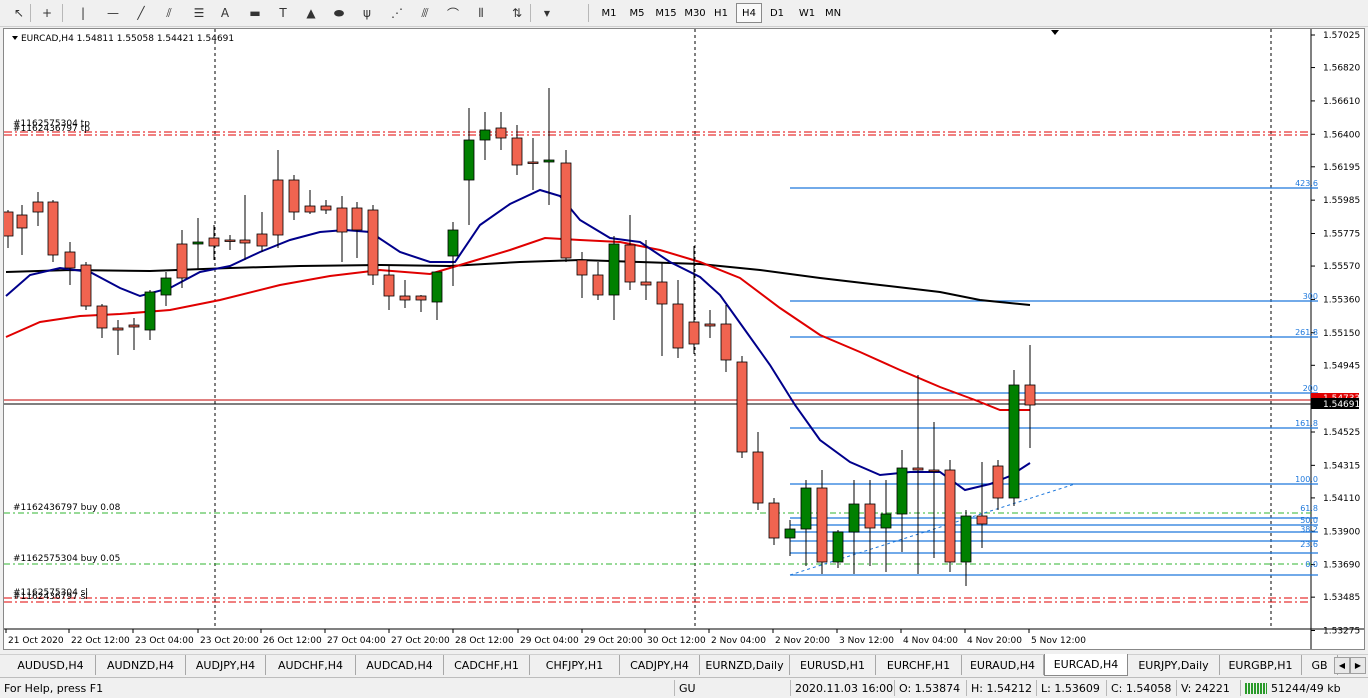 This screenshot has width=1368, height=698. What do you see at coordinates (777, 13) in the screenshot?
I see `timeframe-d1: D1` at bounding box center [777, 13].